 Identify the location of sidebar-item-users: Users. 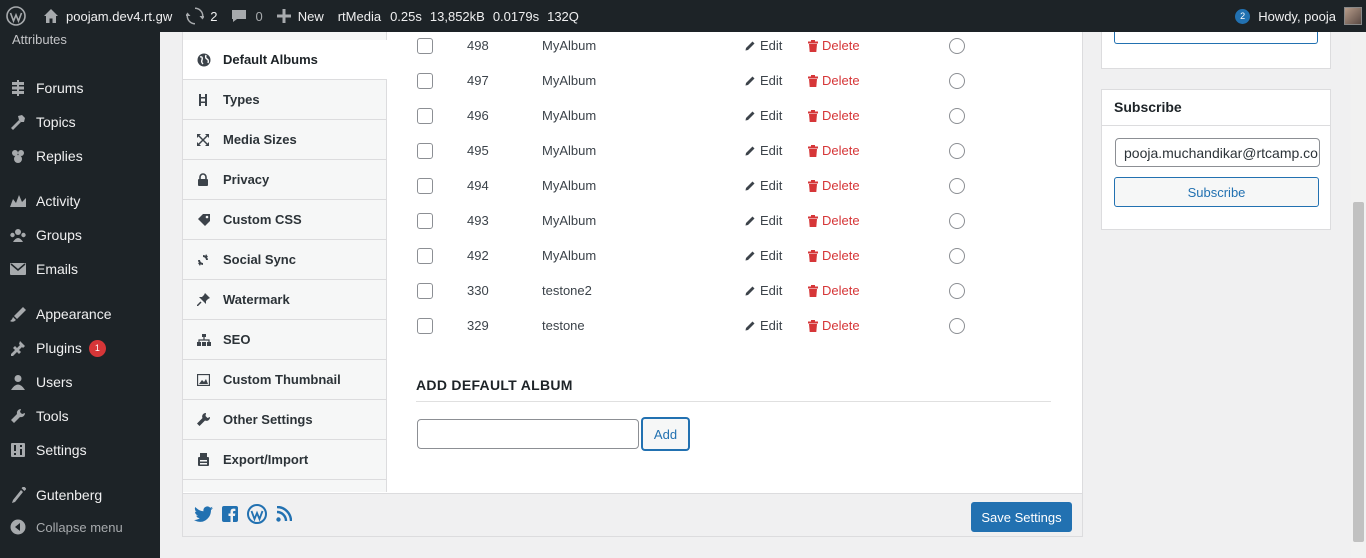
(80, 382).